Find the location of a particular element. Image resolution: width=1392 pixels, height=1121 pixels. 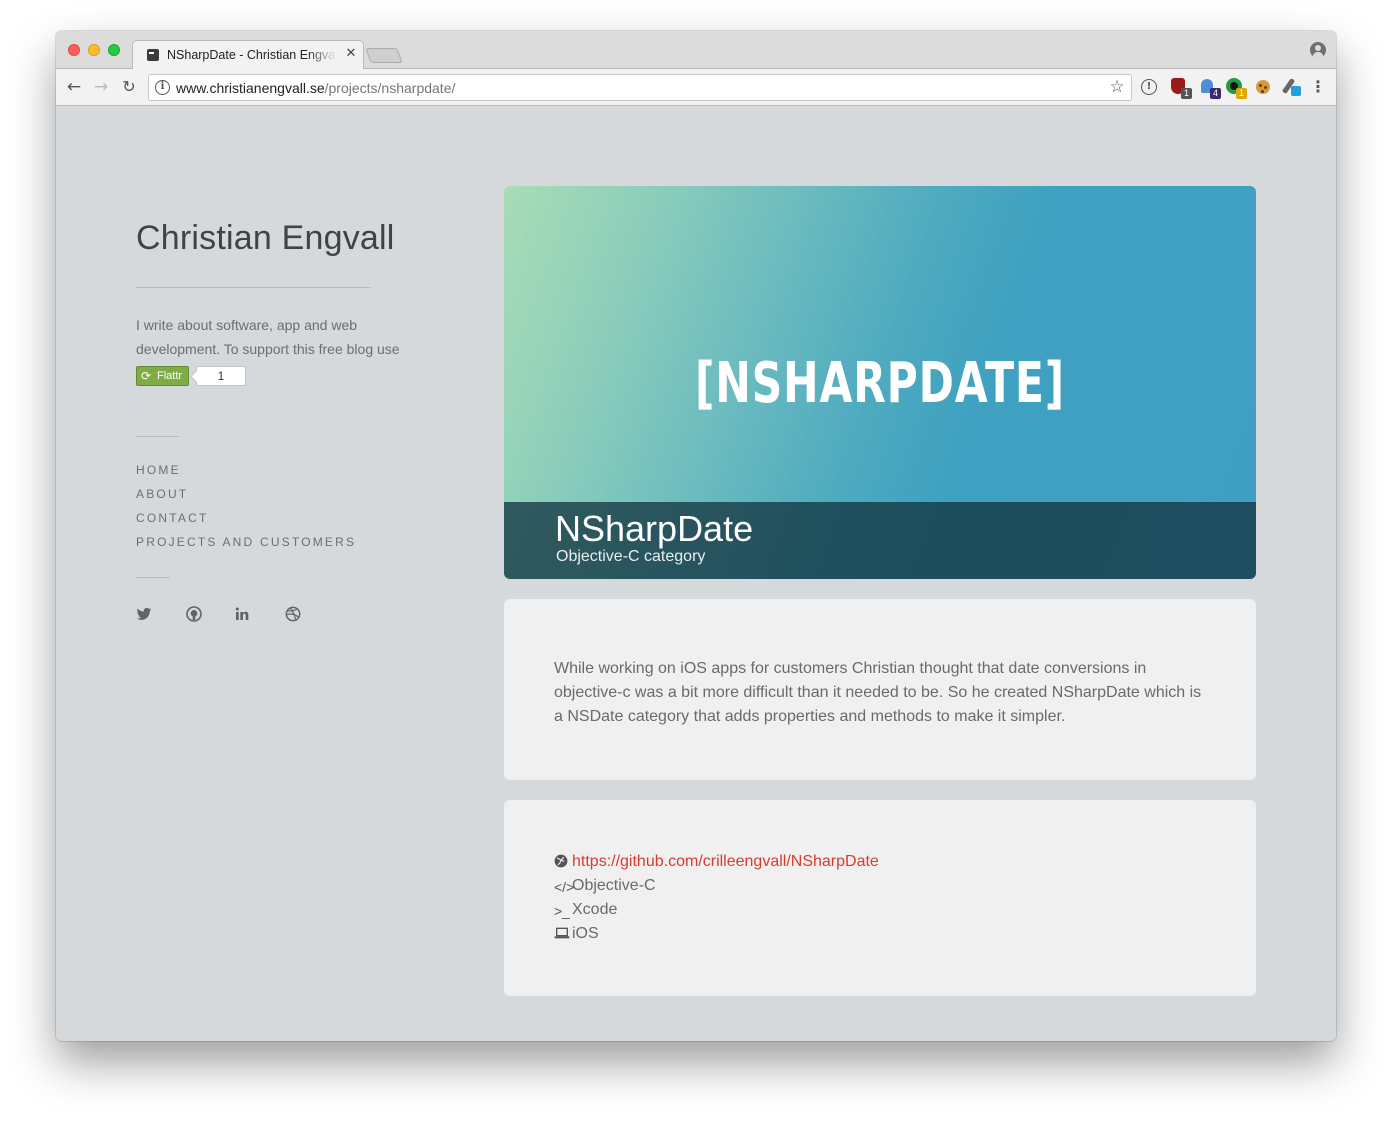

extension-badge: 4 is located at coordinates (1215, 93).